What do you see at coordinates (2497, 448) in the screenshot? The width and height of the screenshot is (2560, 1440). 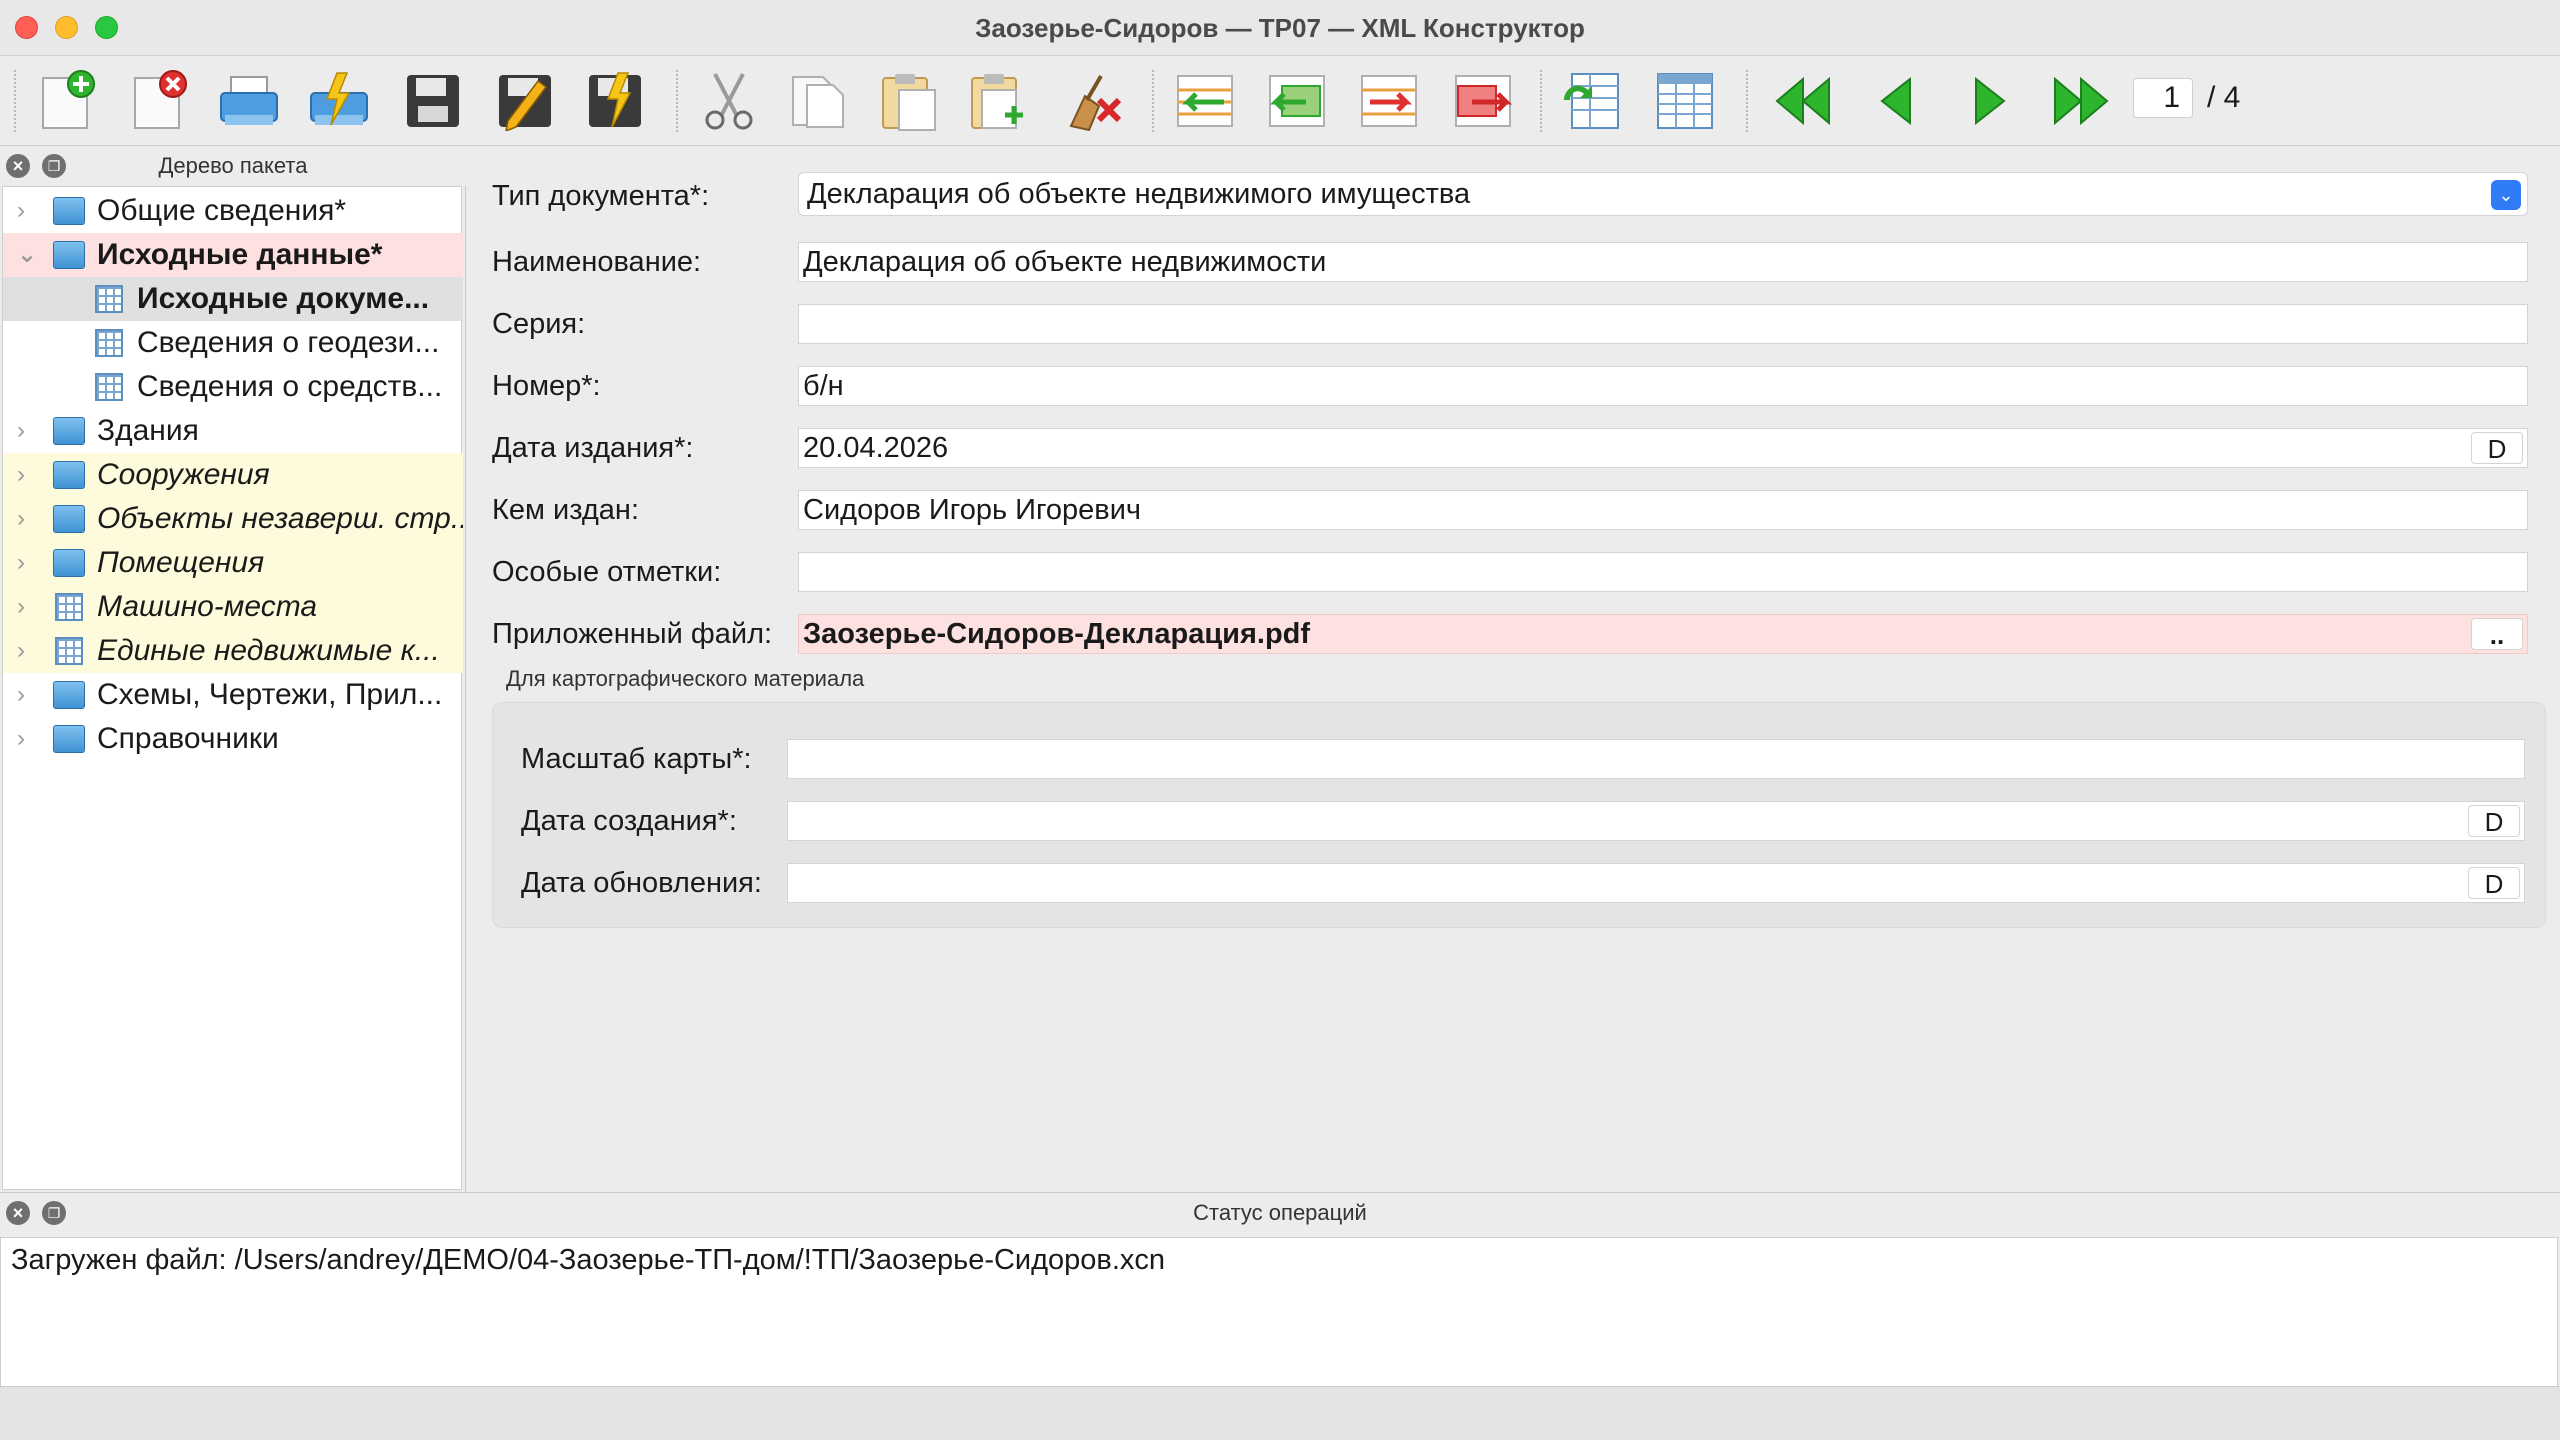 I see `issue-date-picker-button: D` at bounding box center [2497, 448].